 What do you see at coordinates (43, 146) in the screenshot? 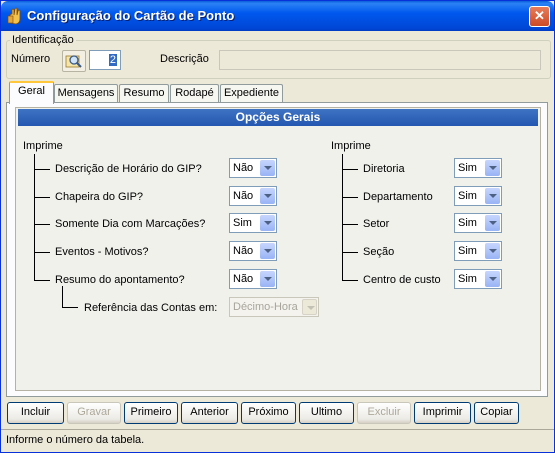
I see `left-imprime-heading: Imprime` at bounding box center [43, 146].